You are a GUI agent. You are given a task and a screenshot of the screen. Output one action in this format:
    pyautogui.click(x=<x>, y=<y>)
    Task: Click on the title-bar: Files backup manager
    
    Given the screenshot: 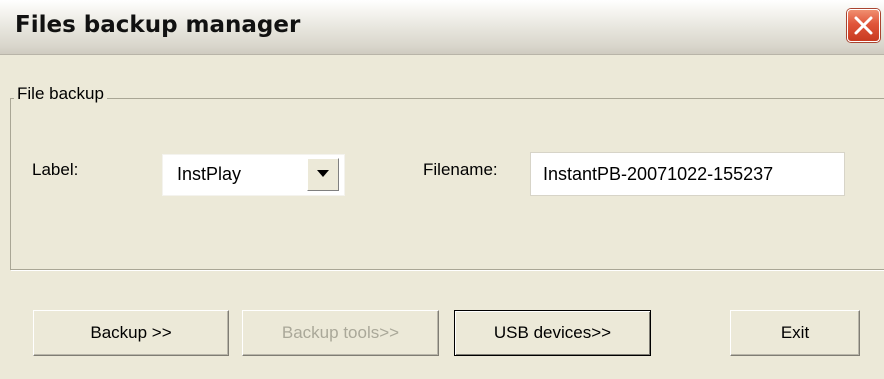 What is the action you would take?
    pyautogui.click(x=442, y=27)
    